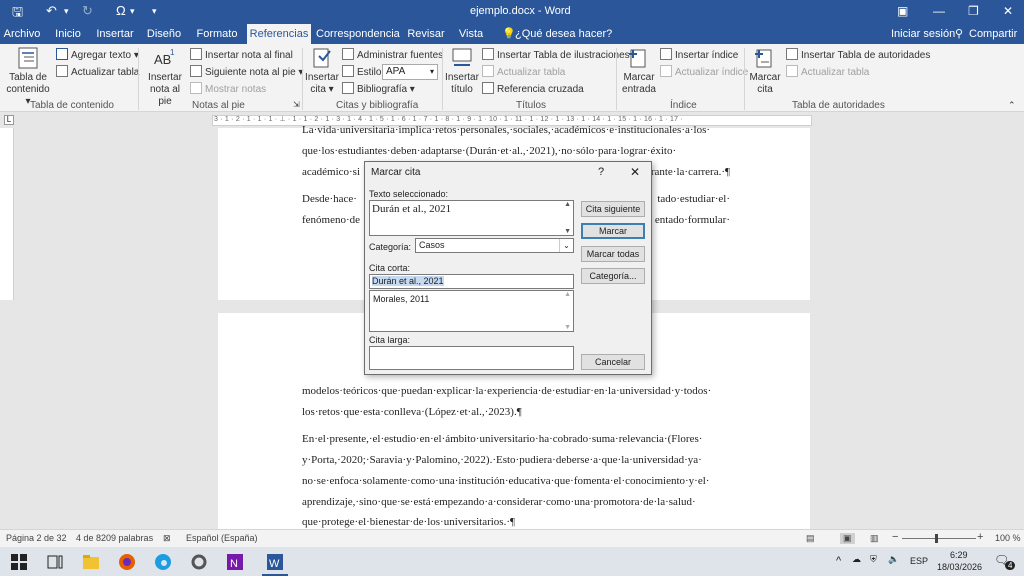 The width and height of the screenshot is (1024, 576). What do you see at coordinates (556, 54) in the screenshot?
I see `insert-table-of-figures-button: Insertar Tabla de ilustraciones` at bounding box center [556, 54].